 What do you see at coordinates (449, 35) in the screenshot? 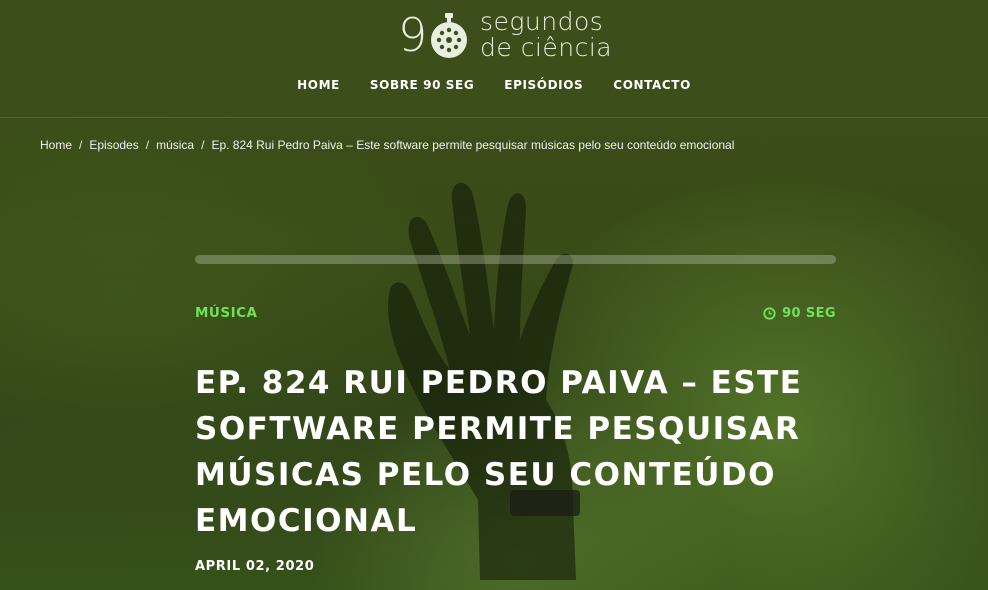
I see `stopwatch-icon` at bounding box center [449, 35].